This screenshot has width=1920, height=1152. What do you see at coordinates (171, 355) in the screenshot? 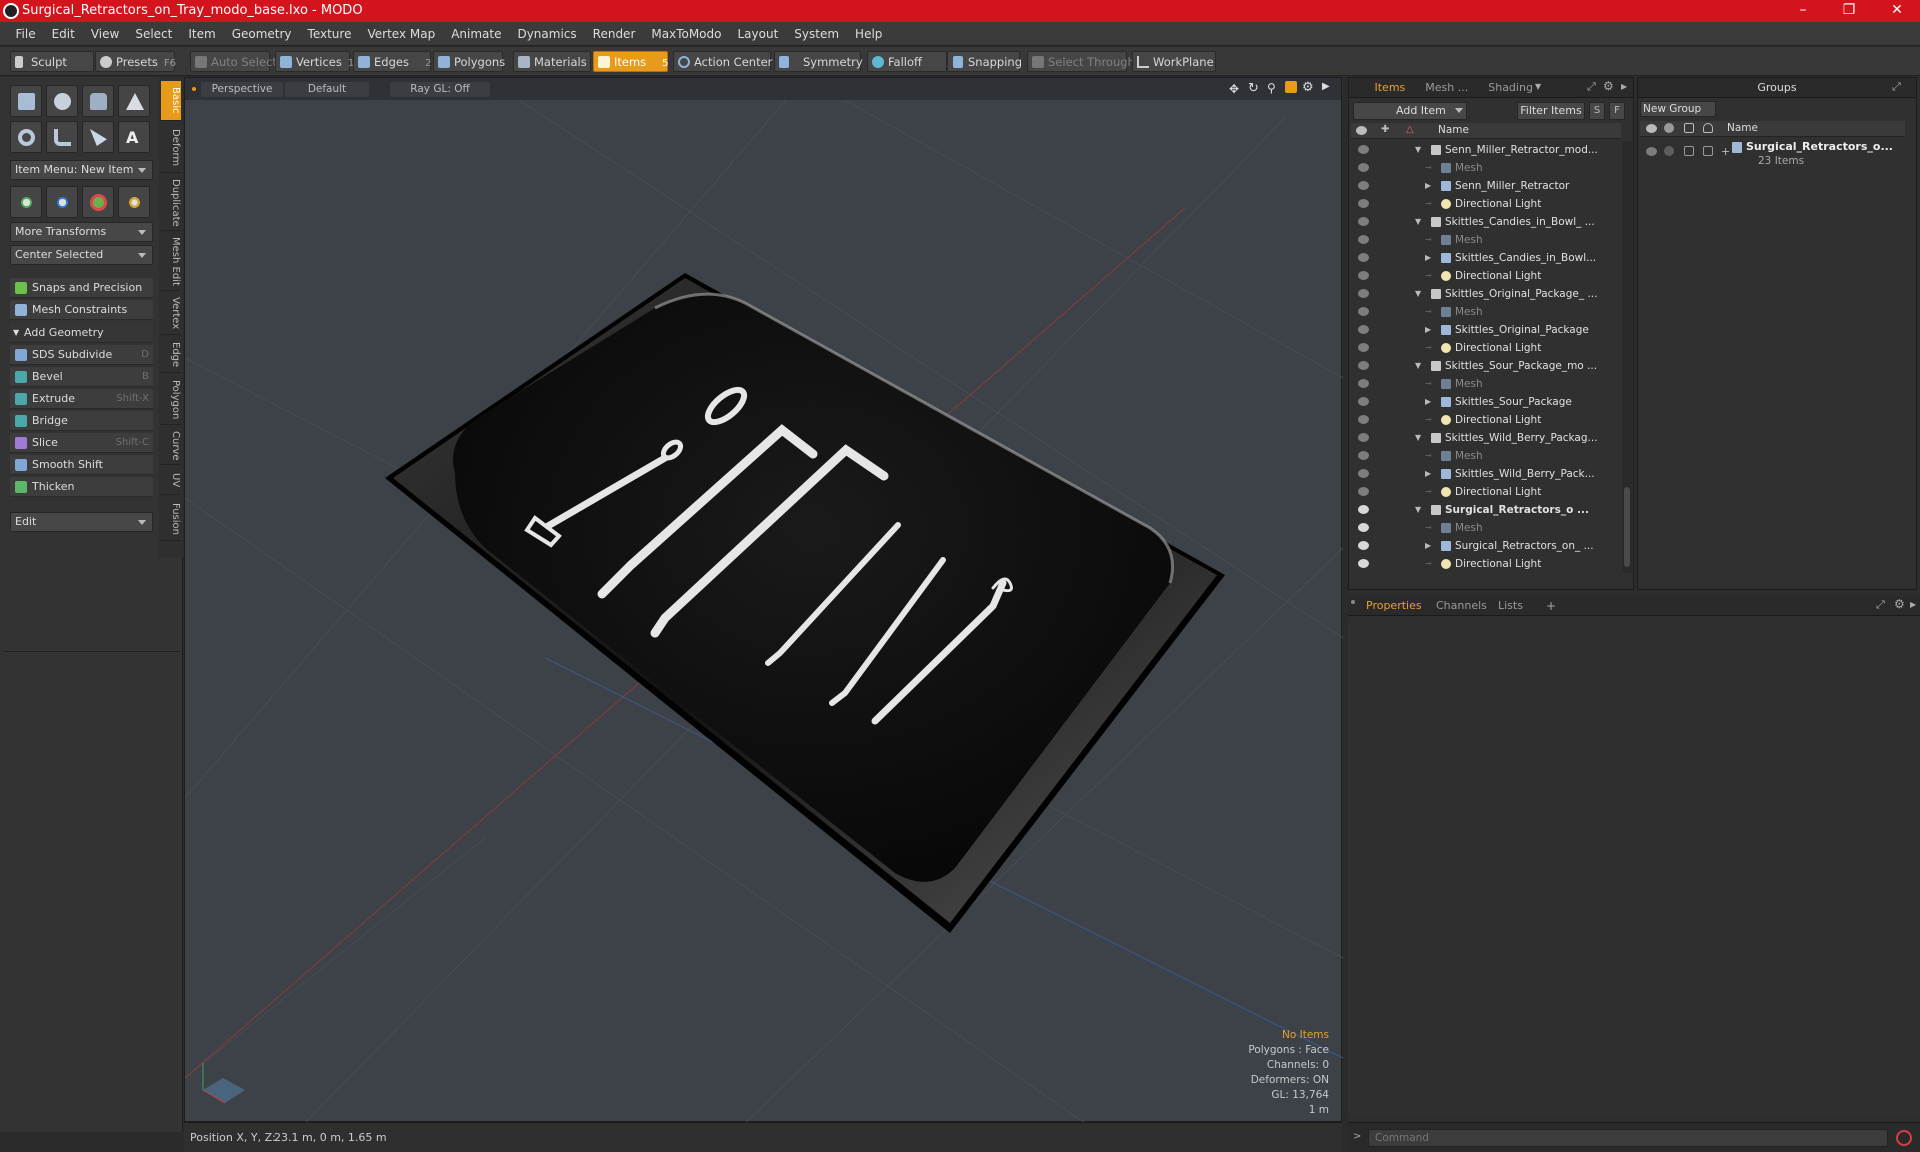
I see `tab-edge: Edge` at bounding box center [171, 355].